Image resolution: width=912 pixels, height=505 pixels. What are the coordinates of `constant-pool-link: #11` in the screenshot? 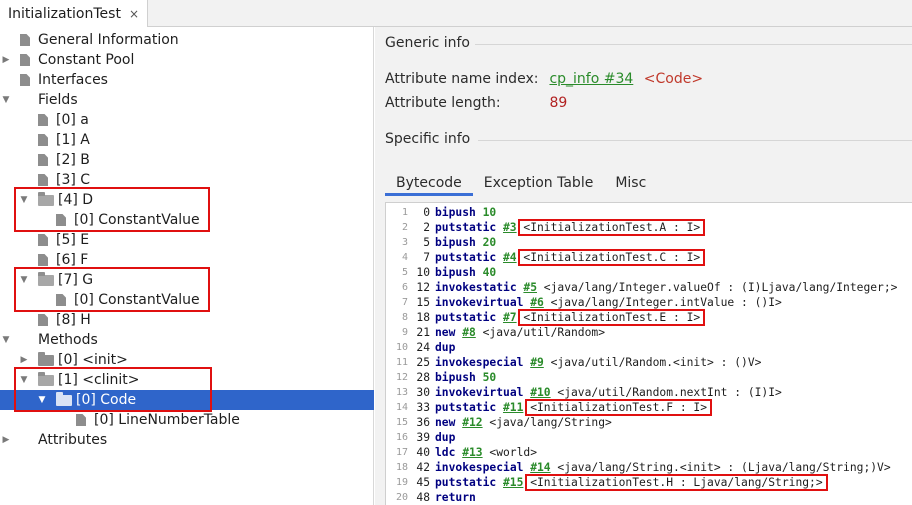 It's located at (513, 407).